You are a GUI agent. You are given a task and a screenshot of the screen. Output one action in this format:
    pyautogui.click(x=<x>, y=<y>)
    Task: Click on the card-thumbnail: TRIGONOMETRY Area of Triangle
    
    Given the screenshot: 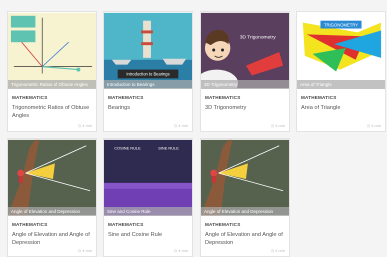 What is the action you would take?
    pyautogui.click(x=341, y=50)
    